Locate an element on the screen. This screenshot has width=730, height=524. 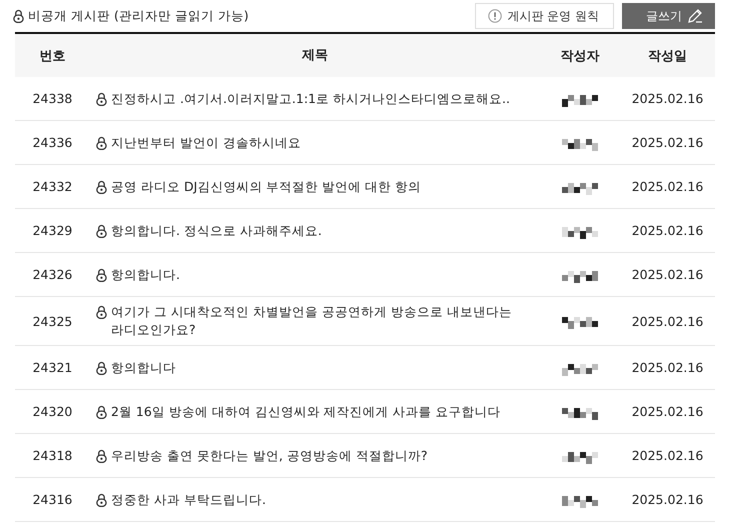
post-title-link: 항의합니다. 정식으로 사과해주세요. is located at coordinates (216, 231).